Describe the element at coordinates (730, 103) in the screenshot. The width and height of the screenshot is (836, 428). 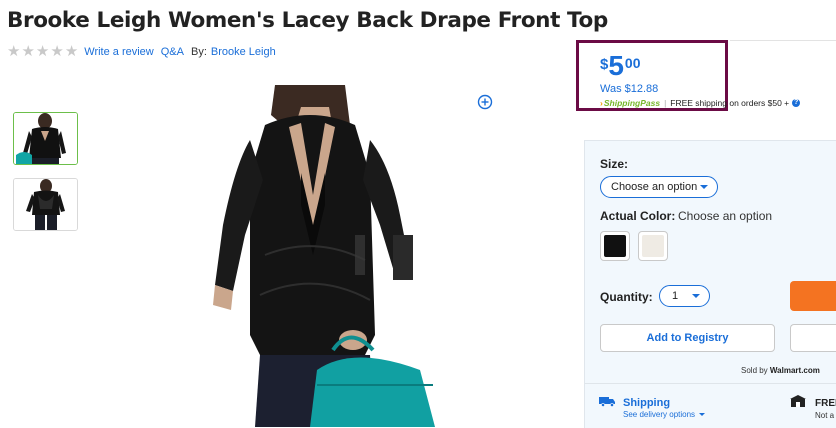
I see `free-shipping-text: FREE shipping on orders $50 +` at that location.